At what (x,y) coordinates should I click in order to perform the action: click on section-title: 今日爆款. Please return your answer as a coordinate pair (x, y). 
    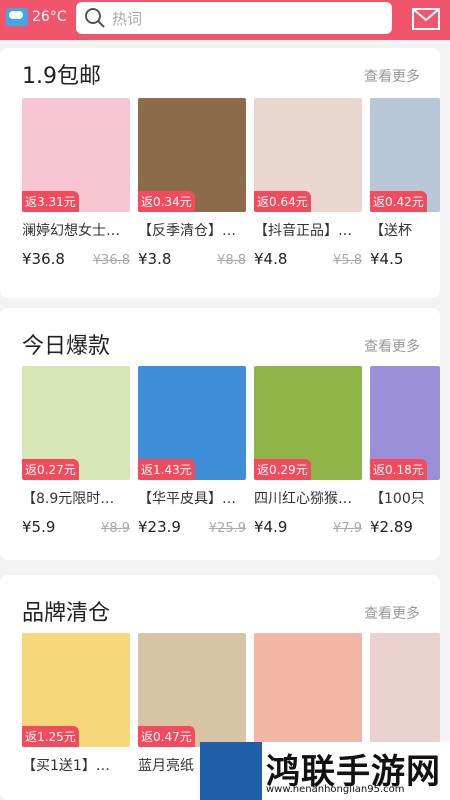
    Looking at the image, I should click on (66, 346).